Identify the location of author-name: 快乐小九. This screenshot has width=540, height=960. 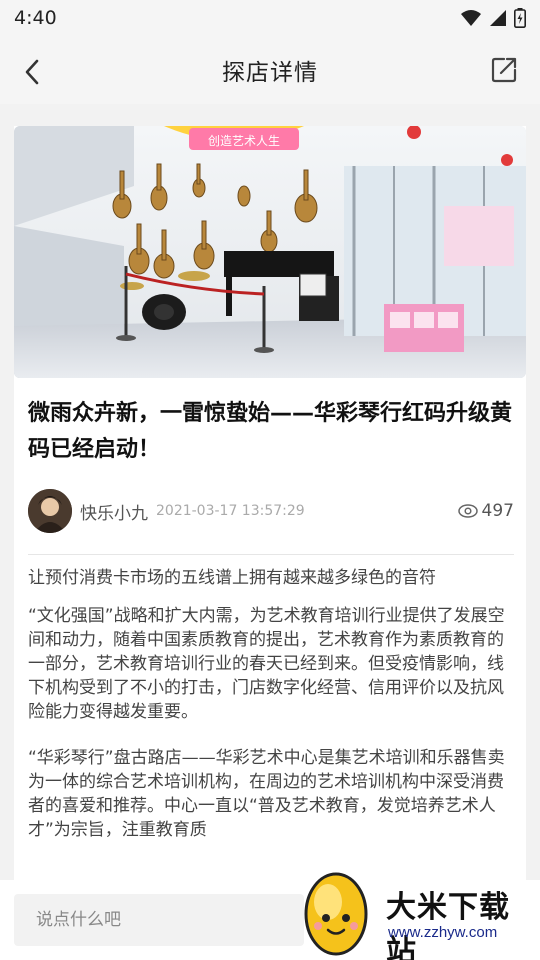
(114, 511).